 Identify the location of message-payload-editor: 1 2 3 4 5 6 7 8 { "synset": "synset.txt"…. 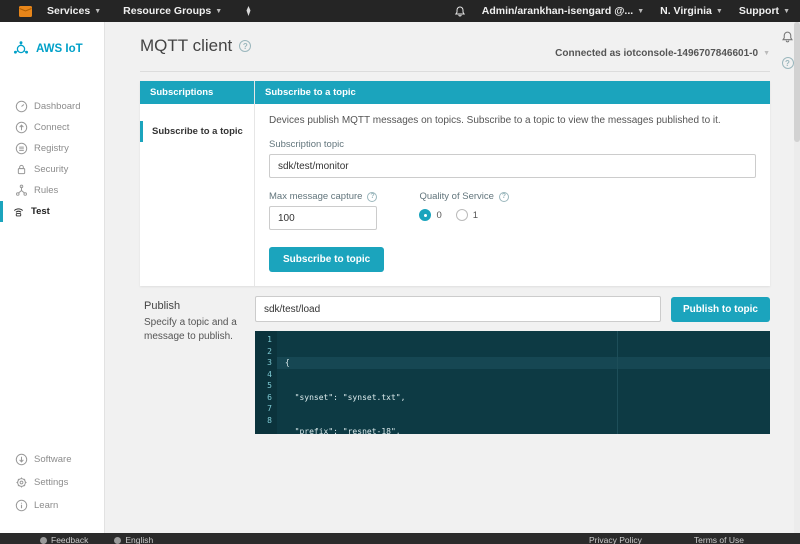
(512, 382).